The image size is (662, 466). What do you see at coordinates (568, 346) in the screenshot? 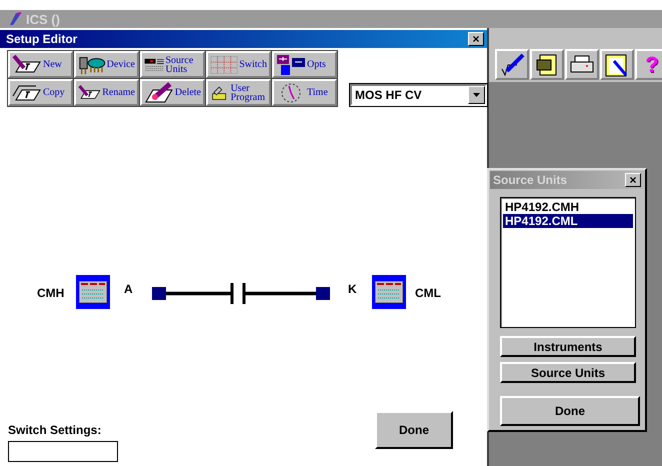
I see `dialog-button: Instruments` at bounding box center [568, 346].